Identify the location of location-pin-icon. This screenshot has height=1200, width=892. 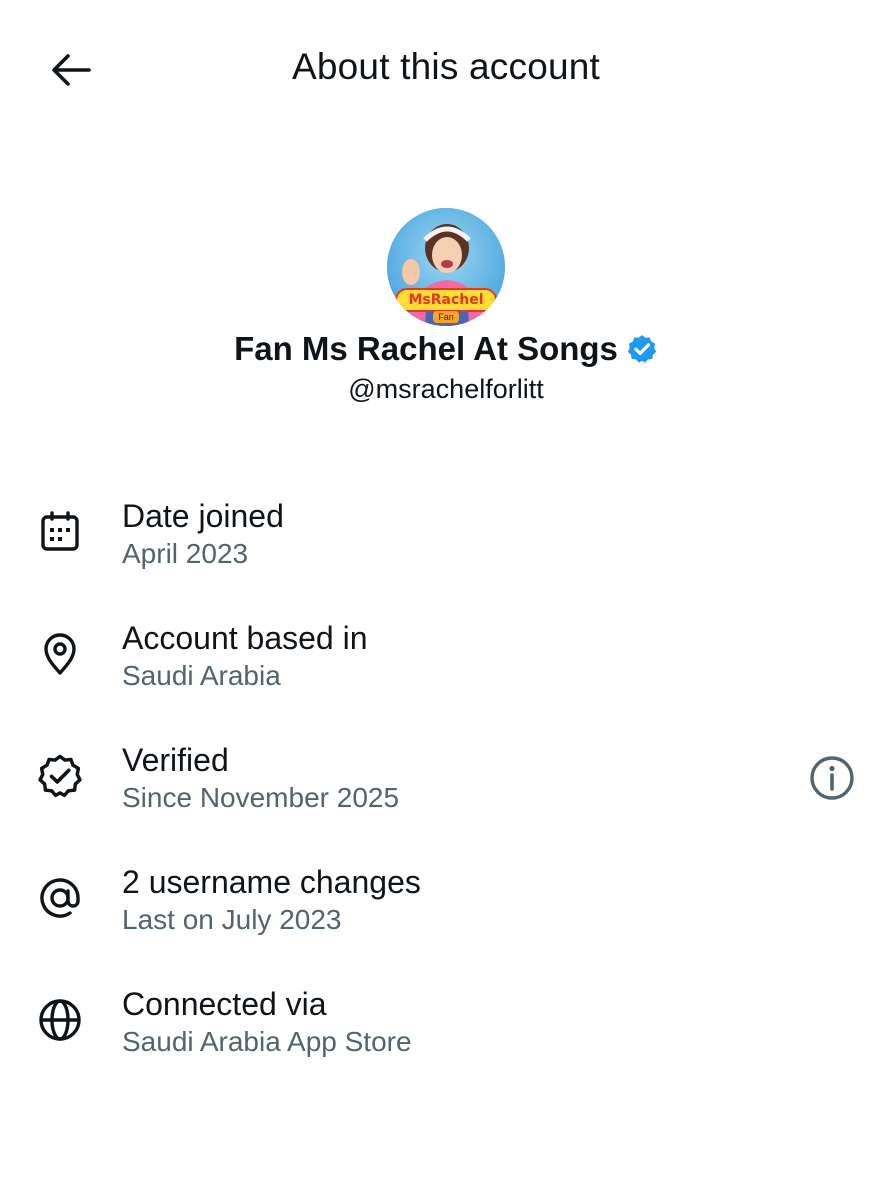
(60, 654).